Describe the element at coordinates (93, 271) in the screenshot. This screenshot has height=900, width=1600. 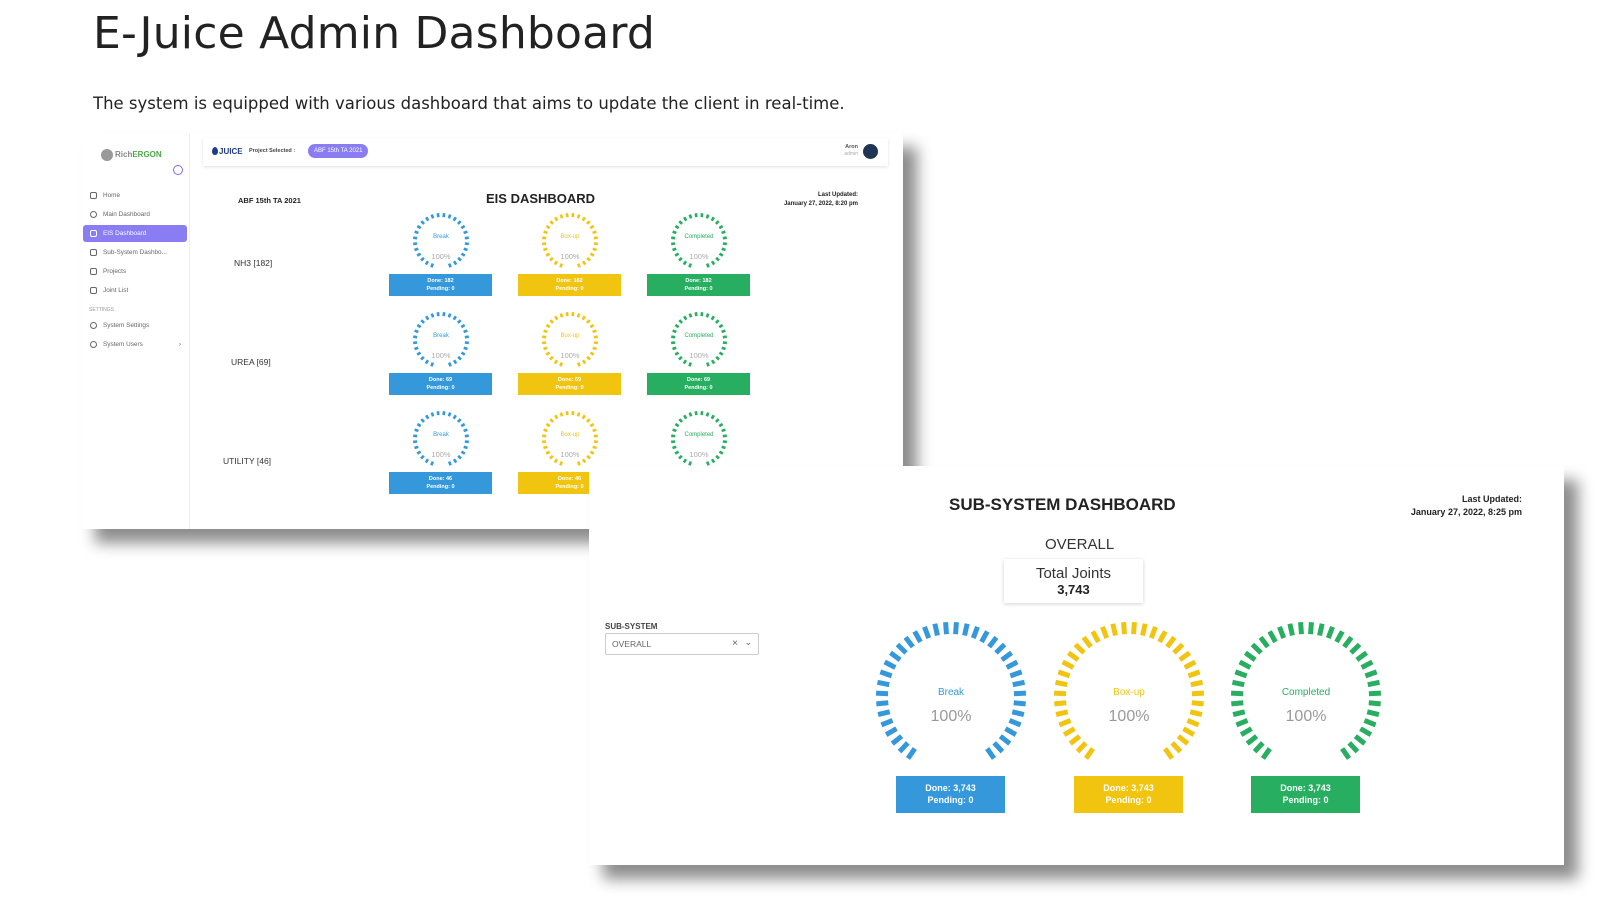
I see `box-icon` at that location.